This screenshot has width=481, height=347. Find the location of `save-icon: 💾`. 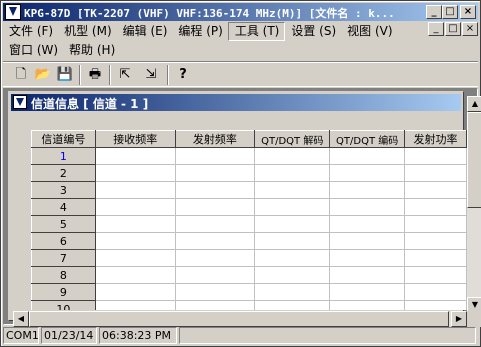

save-icon: 💾 is located at coordinates (65, 75).